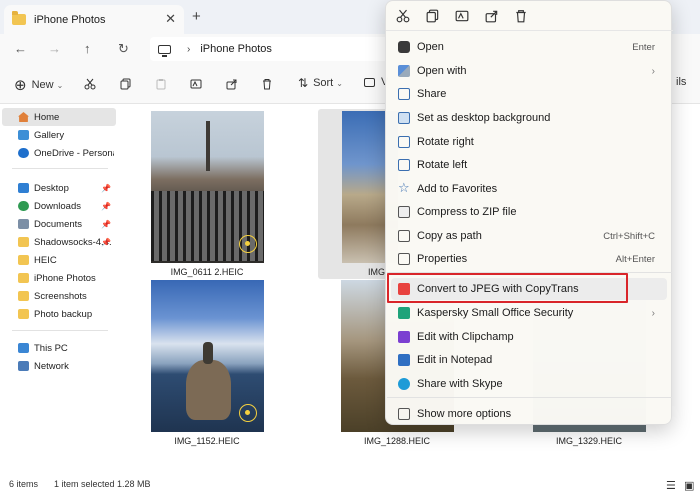  I want to click on menu-item-rotate-left: Rotate left, so click(529, 165).